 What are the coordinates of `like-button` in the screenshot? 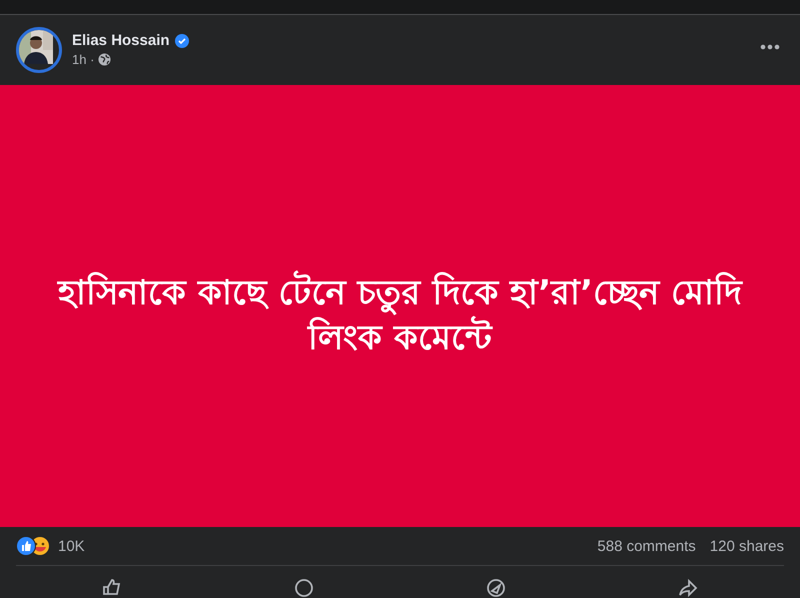 It's located at (112, 588).